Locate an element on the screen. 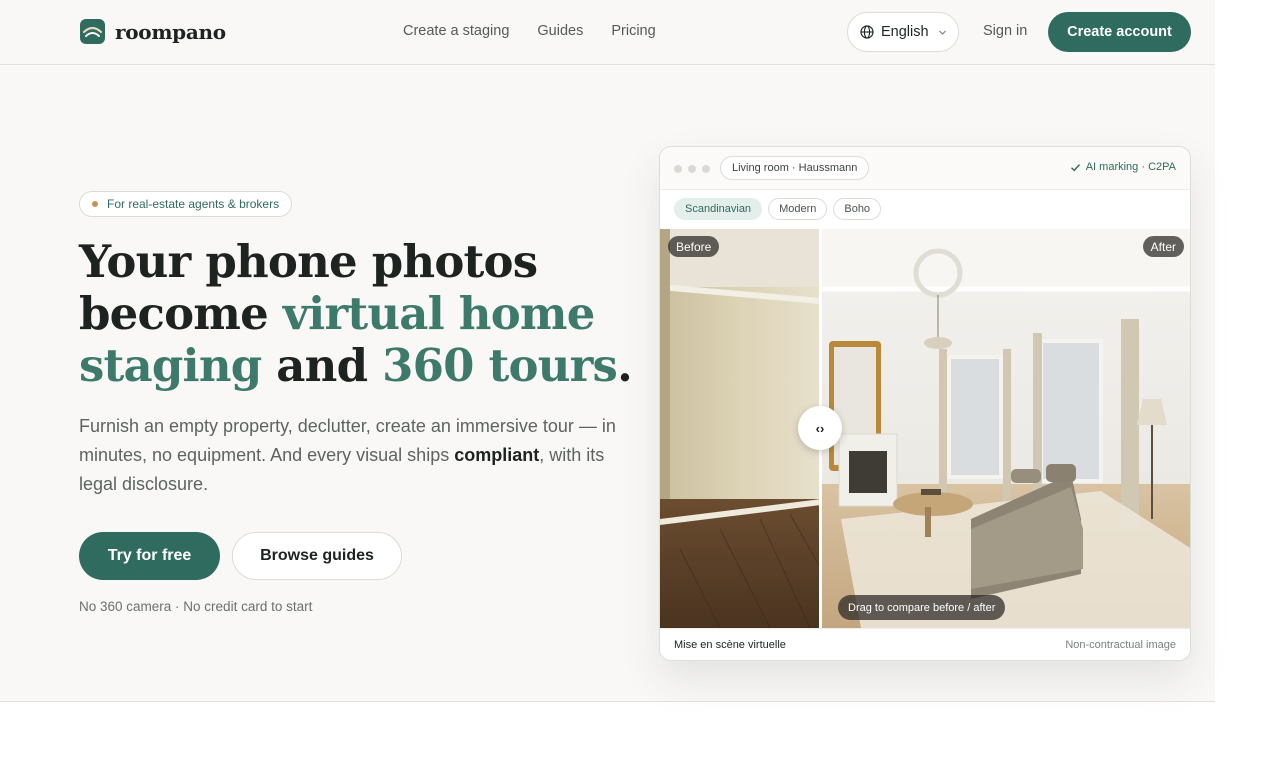 The image size is (1270, 760). logo: roompano is located at coordinates (153, 31).